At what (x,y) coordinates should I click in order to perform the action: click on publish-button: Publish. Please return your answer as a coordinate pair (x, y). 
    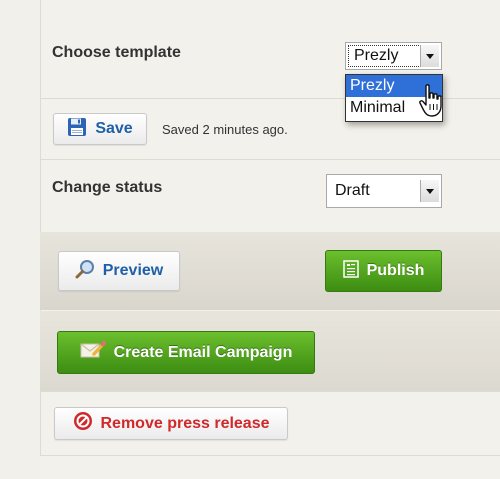
    Looking at the image, I should click on (383, 271).